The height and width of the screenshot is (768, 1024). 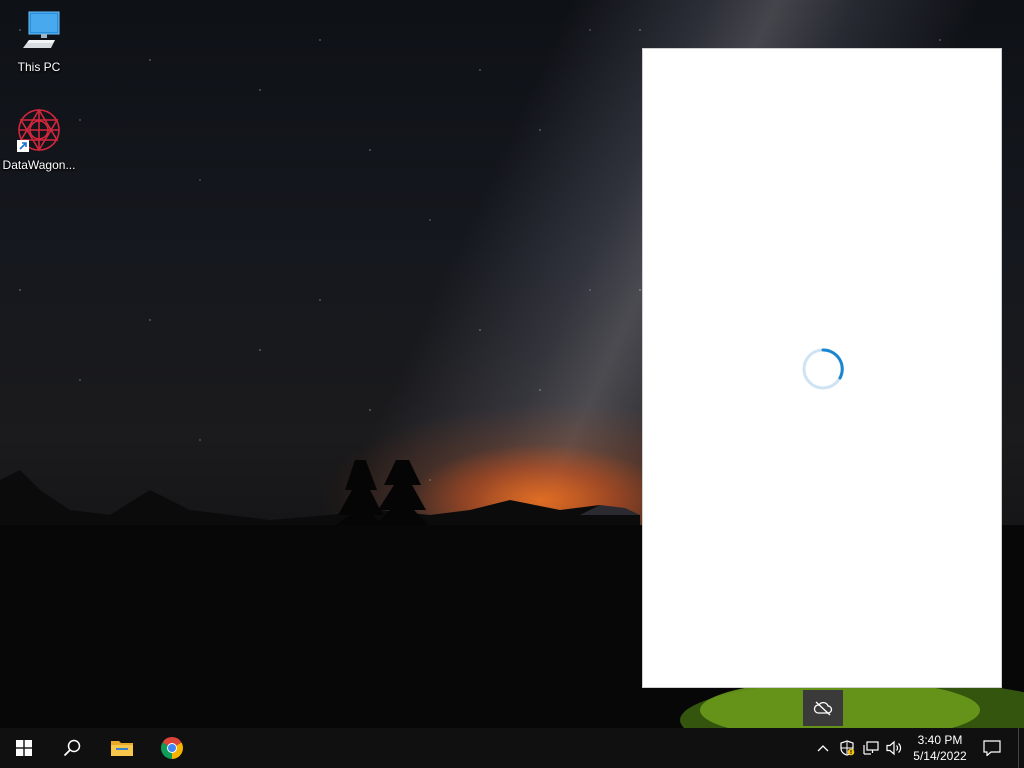 I want to click on action-center-button, so click(x=992, y=748).